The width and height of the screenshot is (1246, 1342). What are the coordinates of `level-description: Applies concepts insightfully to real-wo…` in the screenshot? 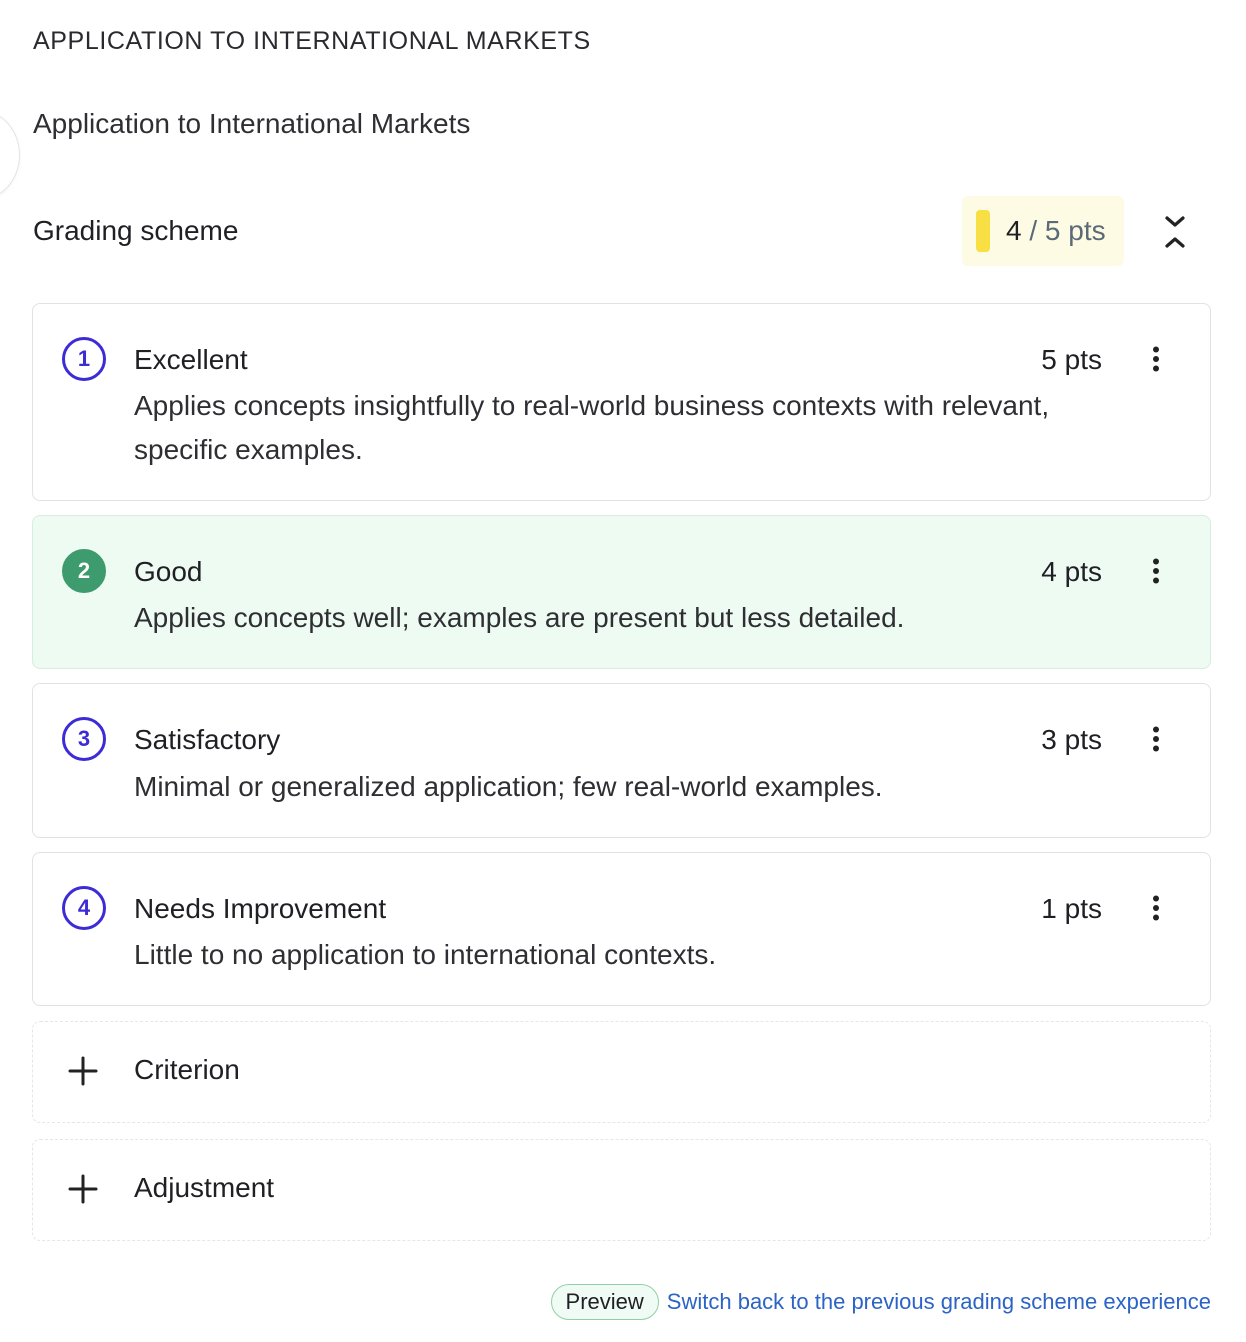 It's located at (592, 427).